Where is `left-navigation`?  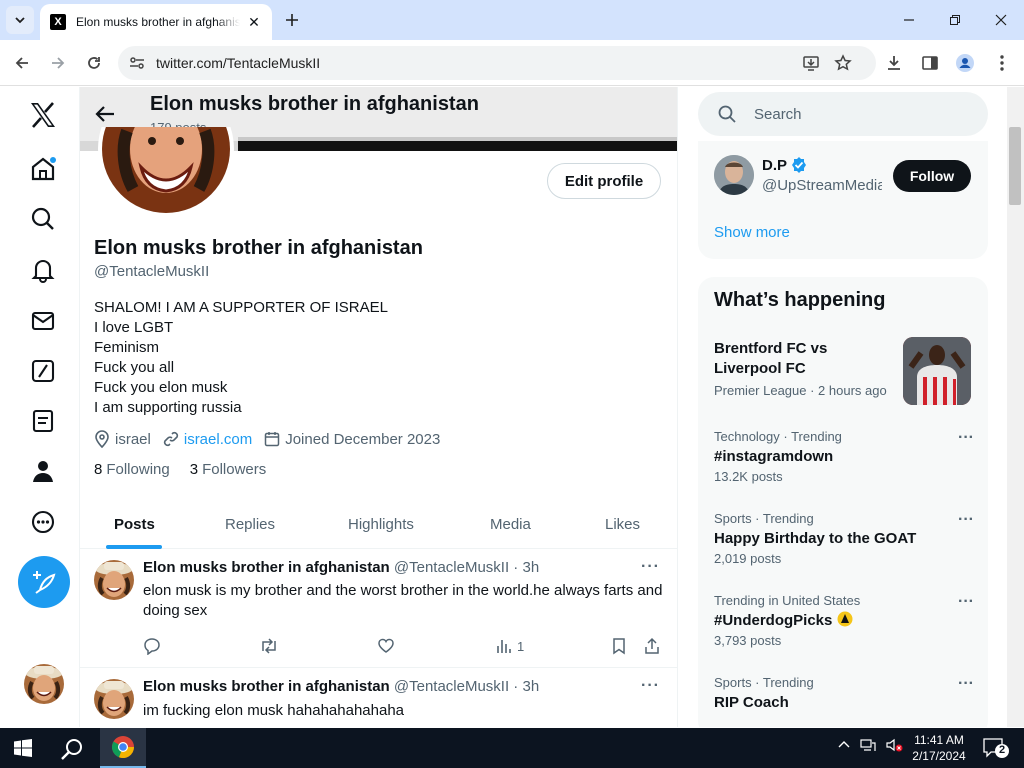
left-navigation is located at coordinates (40, 407).